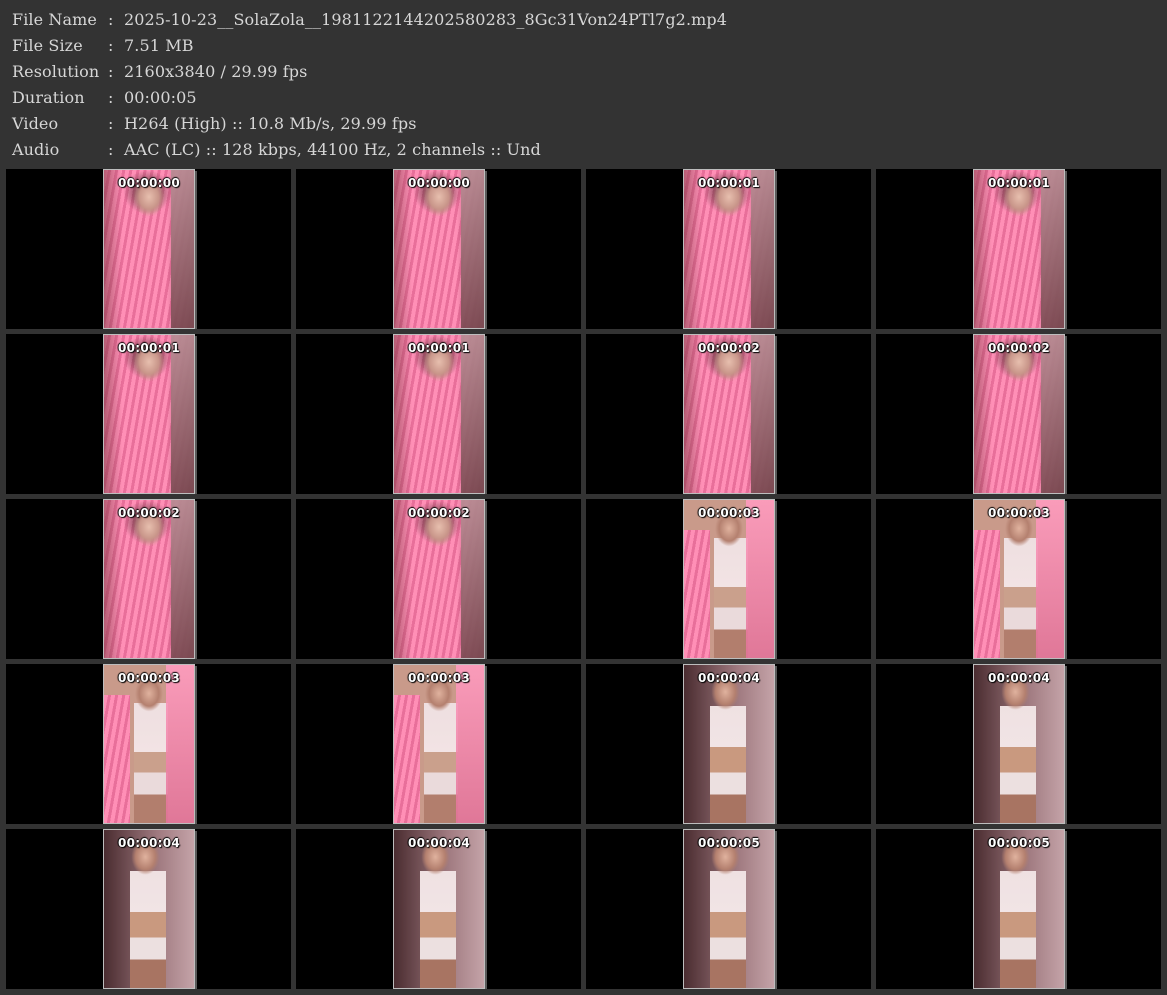  What do you see at coordinates (56, 71) in the screenshot?
I see `info-label: Resolution` at bounding box center [56, 71].